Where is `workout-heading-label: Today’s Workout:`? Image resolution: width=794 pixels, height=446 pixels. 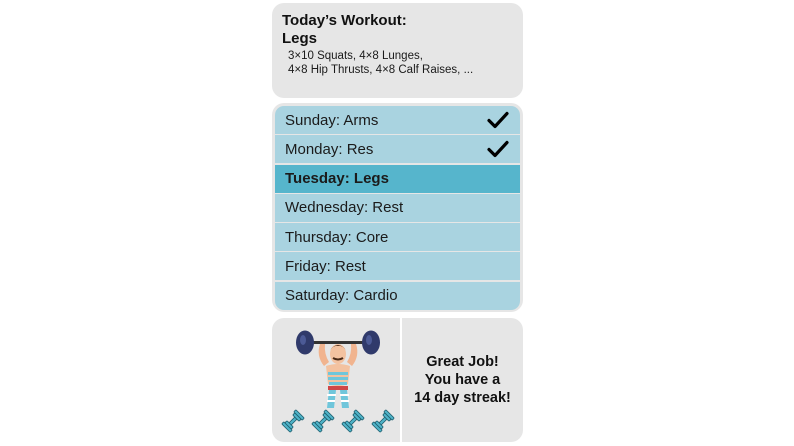
workout-heading-label: Today’s Workout: is located at coordinates (344, 20).